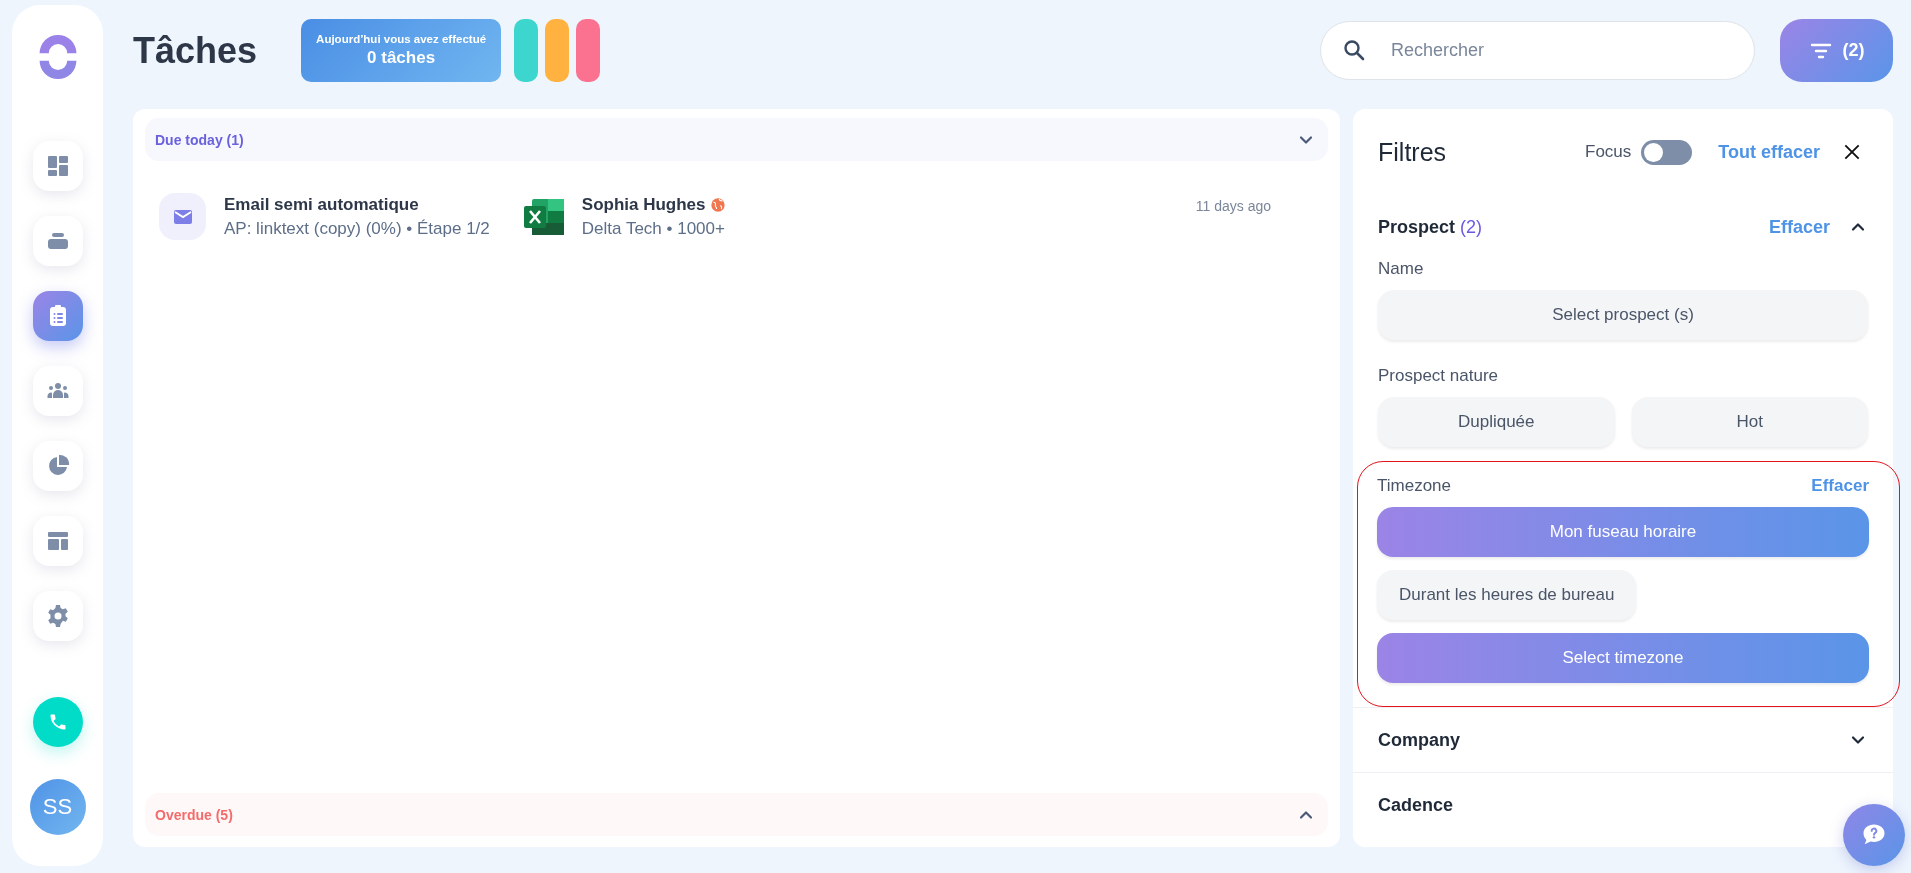  I want to click on settings-icon, so click(57, 616).